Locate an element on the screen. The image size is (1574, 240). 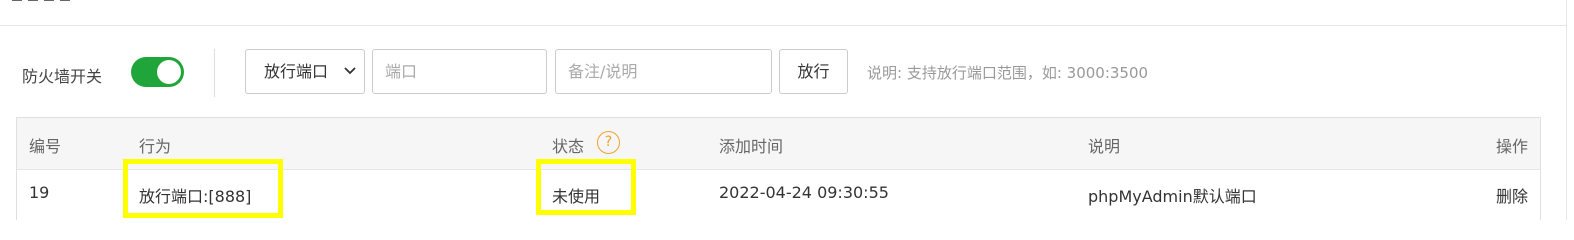
firewall-toggle is located at coordinates (157, 72).